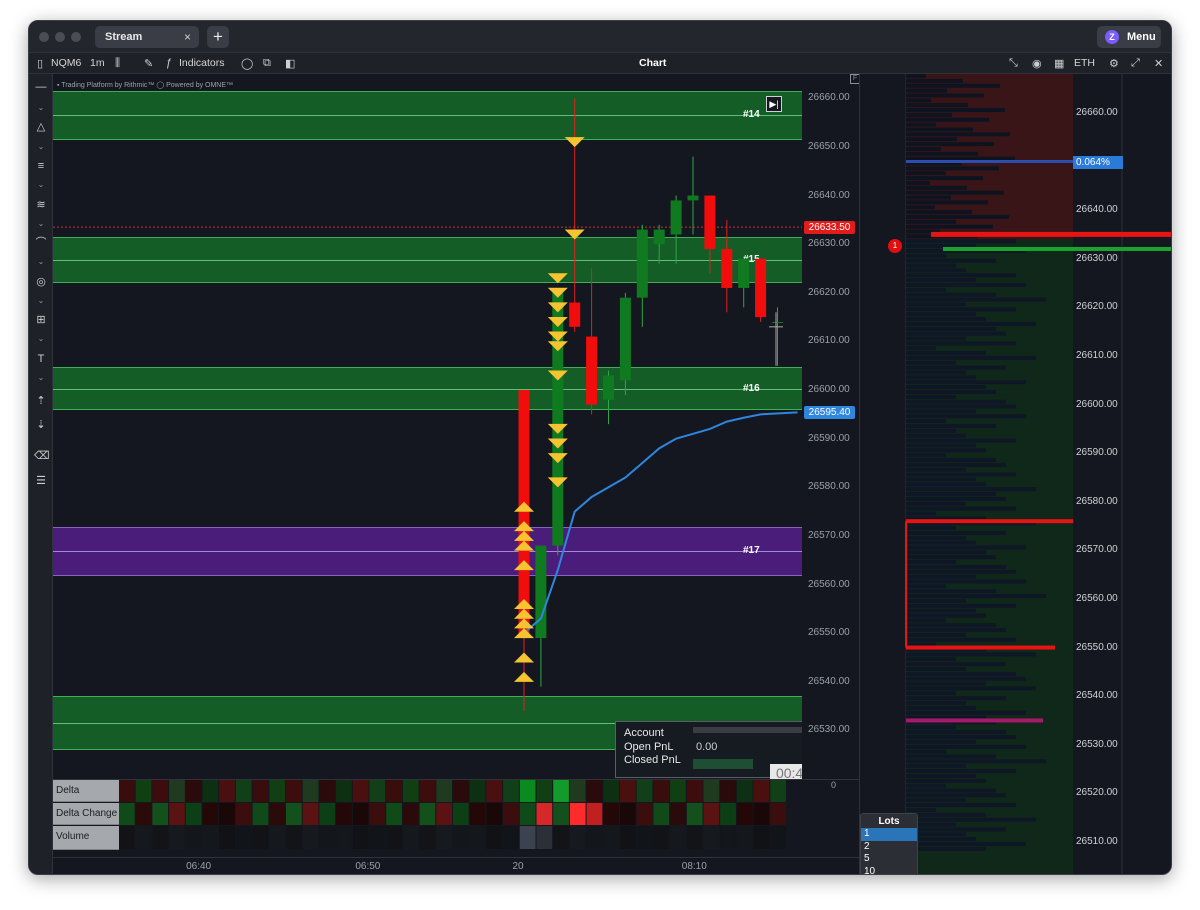 The height and width of the screenshot is (910, 1200). Describe the element at coordinates (1097, 258) in the screenshot. I see `dom-price-tick: 26630.00` at that location.